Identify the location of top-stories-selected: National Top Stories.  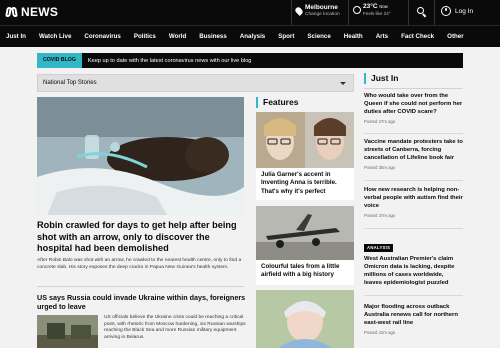
(70, 83).